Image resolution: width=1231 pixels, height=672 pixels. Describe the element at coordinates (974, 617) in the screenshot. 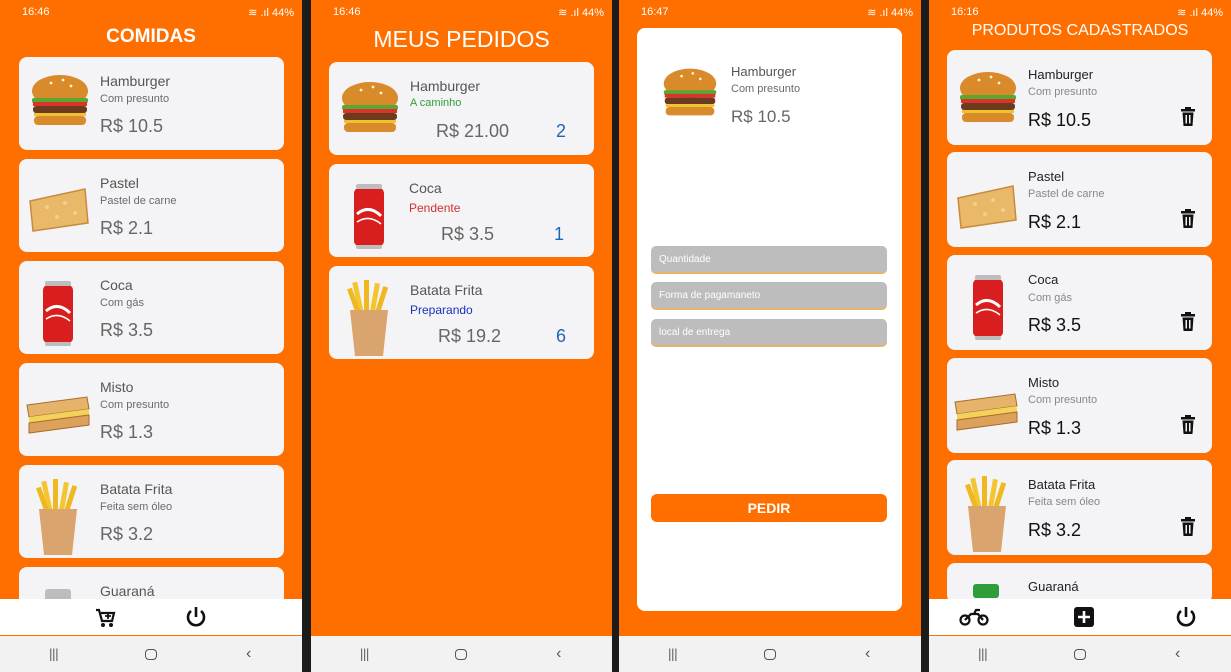

I see `motorcycle-icon` at that location.